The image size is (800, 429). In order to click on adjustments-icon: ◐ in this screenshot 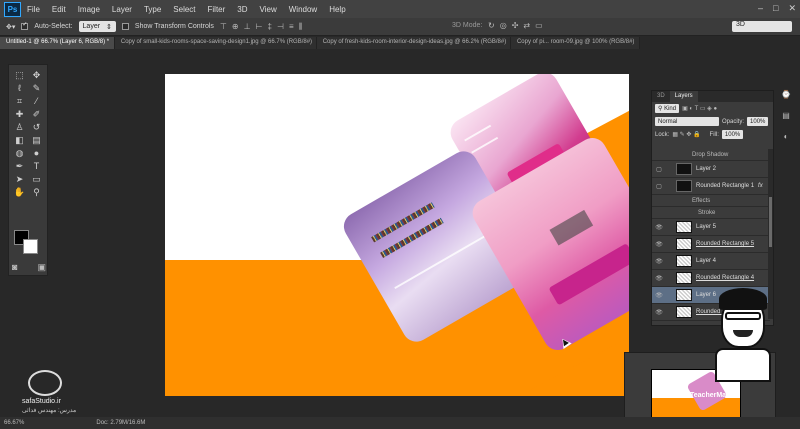, I will do `click(786, 136)`.